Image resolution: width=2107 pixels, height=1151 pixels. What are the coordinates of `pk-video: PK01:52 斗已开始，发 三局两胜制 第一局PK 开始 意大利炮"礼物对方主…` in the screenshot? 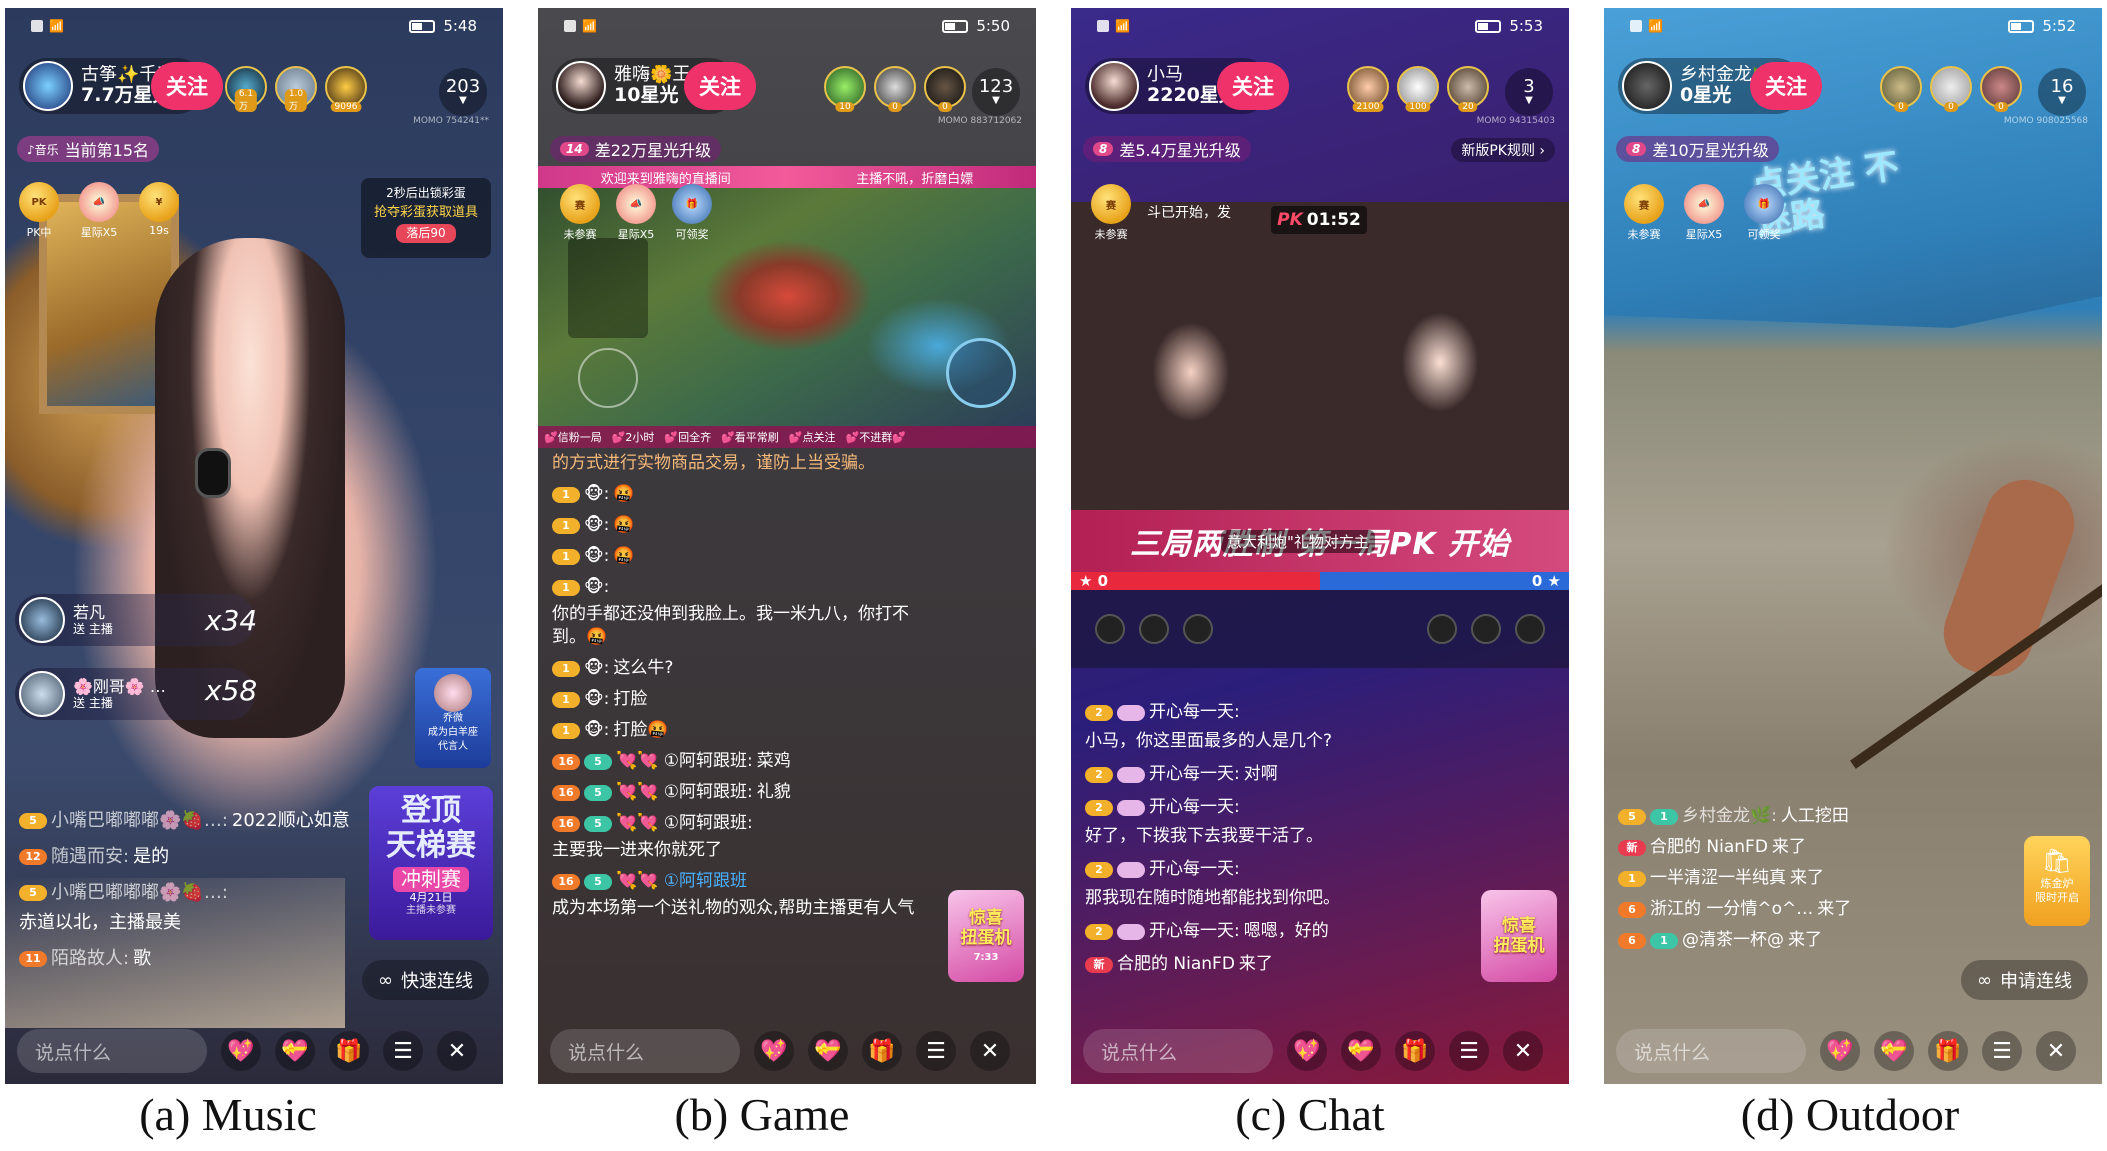 It's located at (1320, 396).